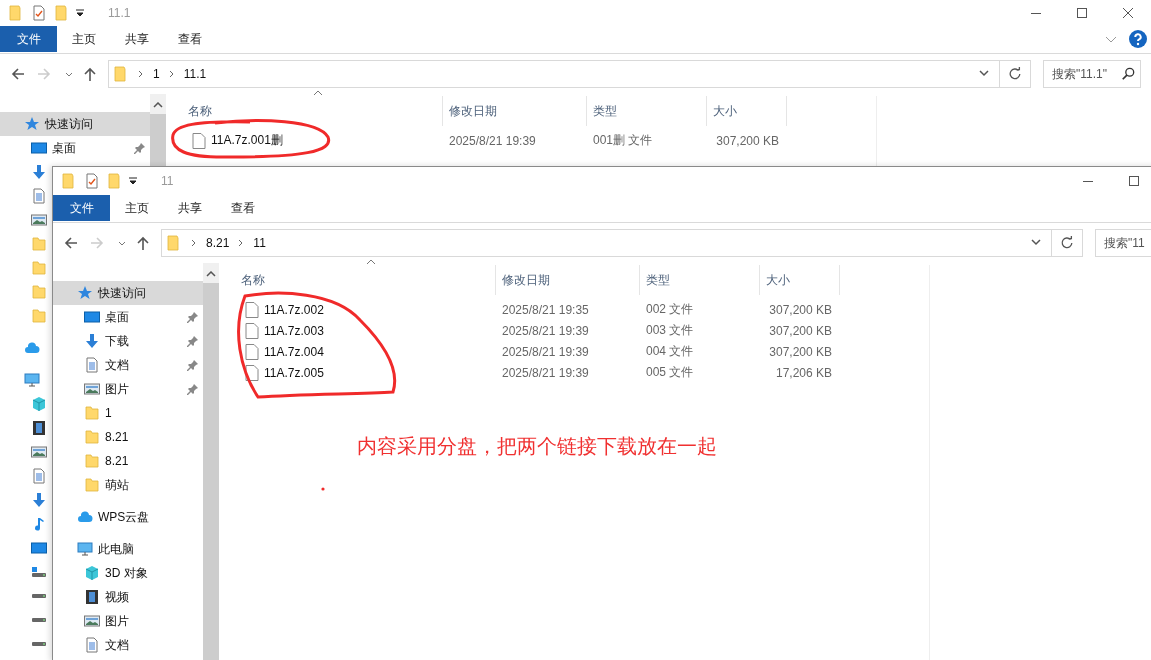 This screenshot has height=660, width=1151. I want to click on address-bar: 1 11.1, so click(554, 74).